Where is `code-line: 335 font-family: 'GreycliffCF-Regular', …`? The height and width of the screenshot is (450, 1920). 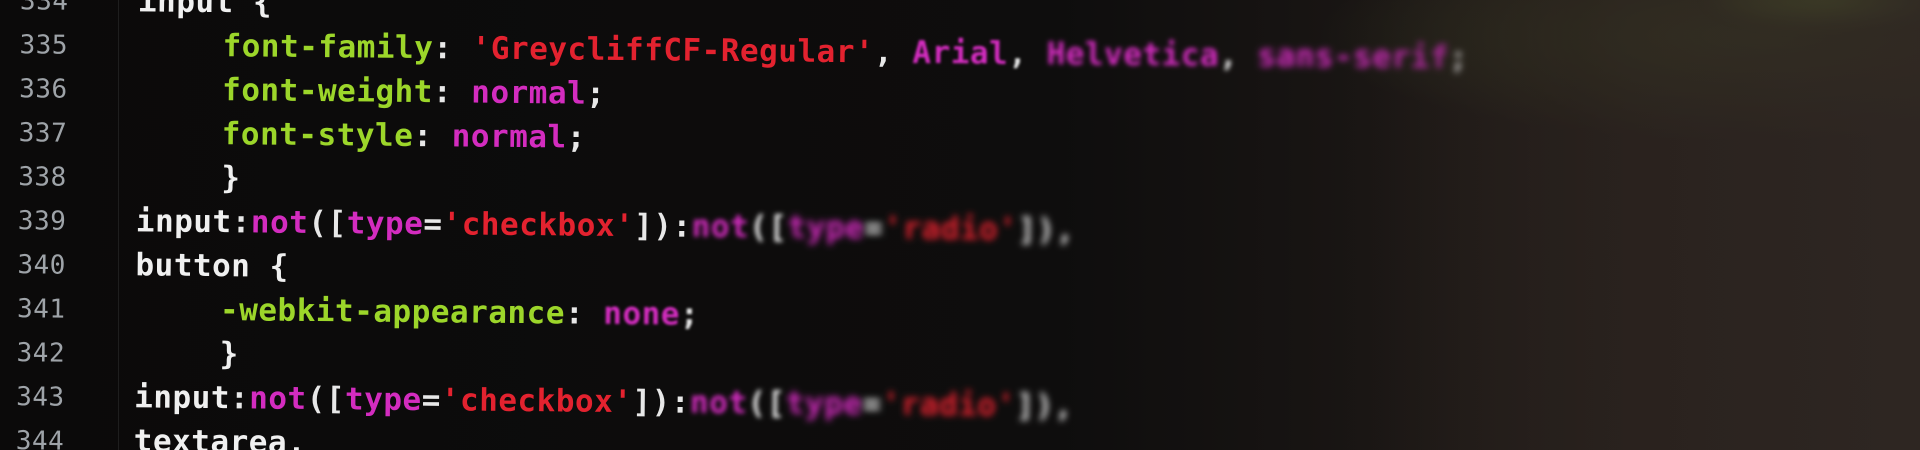
code-line: 335 font-family: 'GreycliffCF-Regular', … is located at coordinates (744, 52).